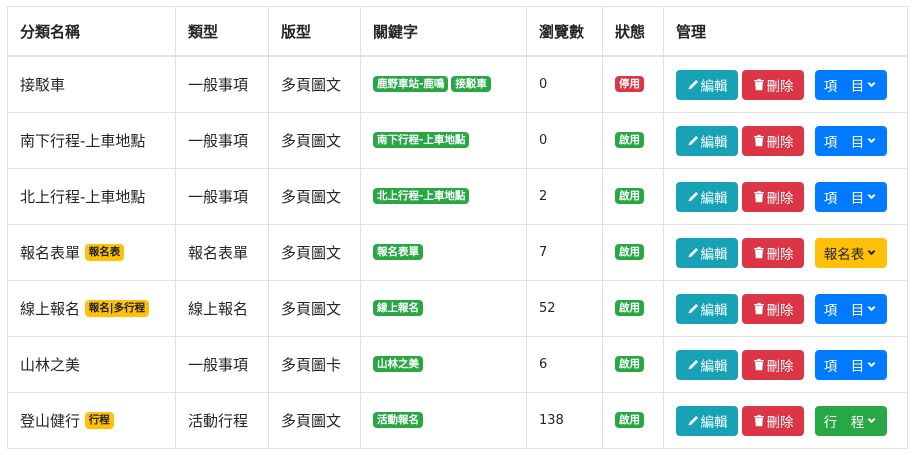 The image size is (912, 455). What do you see at coordinates (398, 308) in the screenshot?
I see `keyword-badge: 線上報名` at bounding box center [398, 308].